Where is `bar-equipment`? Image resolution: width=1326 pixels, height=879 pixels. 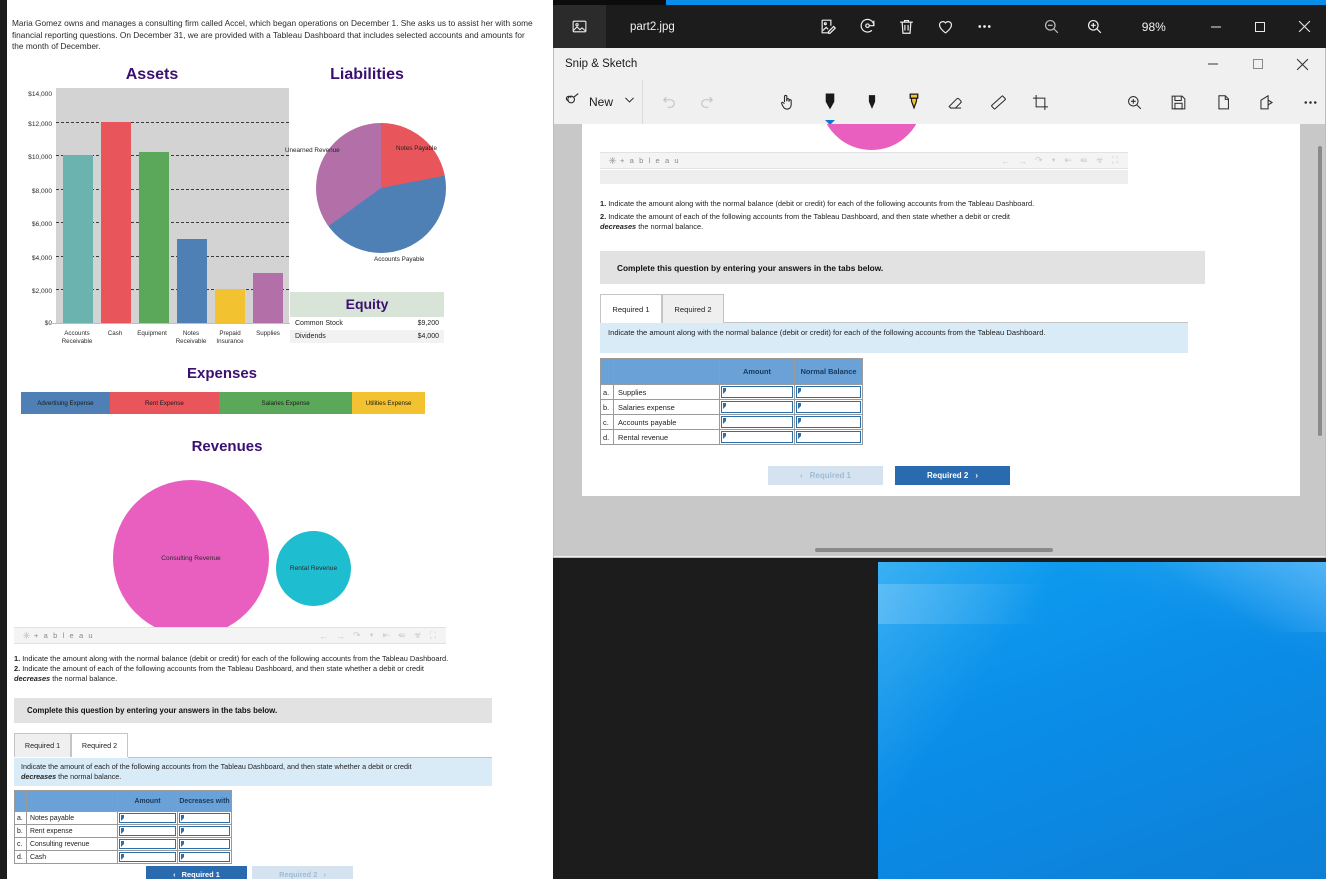 bar-equipment is located at coordinates (154, 237).